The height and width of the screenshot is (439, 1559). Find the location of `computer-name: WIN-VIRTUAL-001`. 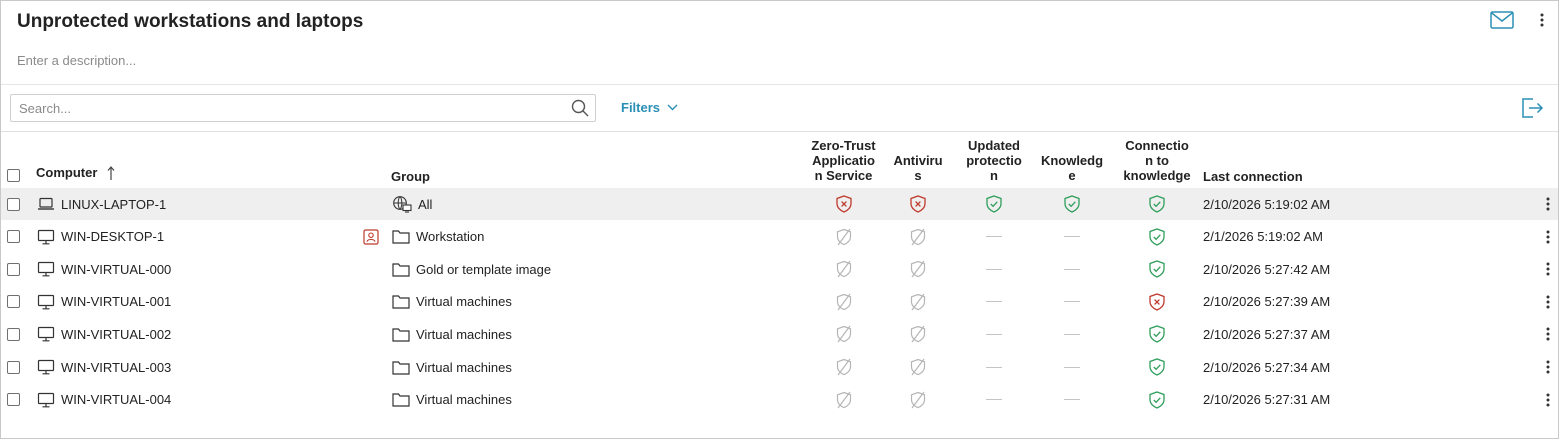

computer-name: WIN-VIRTUAL-001 is located at coordinates (116, 301).